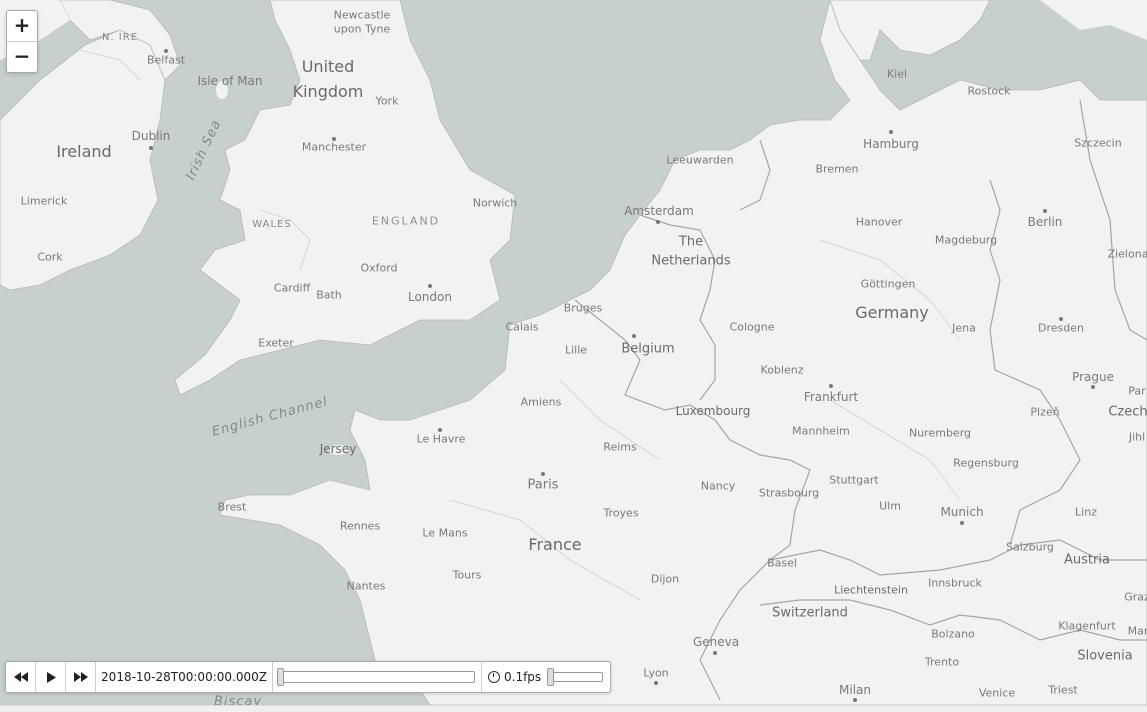 This screenshot has height=712, width=1147. Describe the element at coordinates (718, 486) in the screenshot. I see `label-city: Nancy` at that location.